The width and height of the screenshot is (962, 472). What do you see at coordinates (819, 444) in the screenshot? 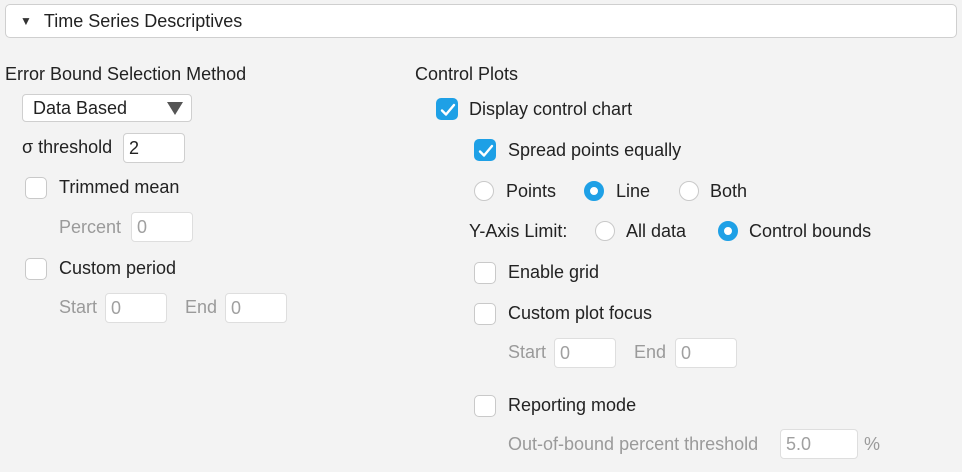
I see `threshold-input: 5.0` at bounding box center [819, 444].